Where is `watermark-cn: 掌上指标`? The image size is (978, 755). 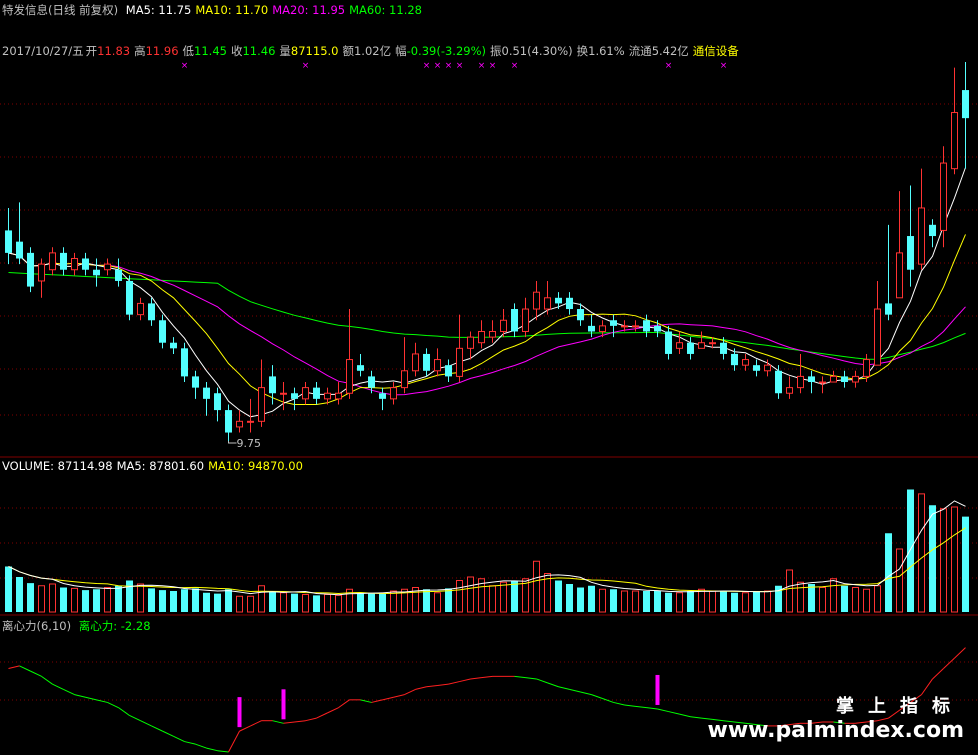 watermark-cn: 掌上指标 is located at coordinates (900, 706).